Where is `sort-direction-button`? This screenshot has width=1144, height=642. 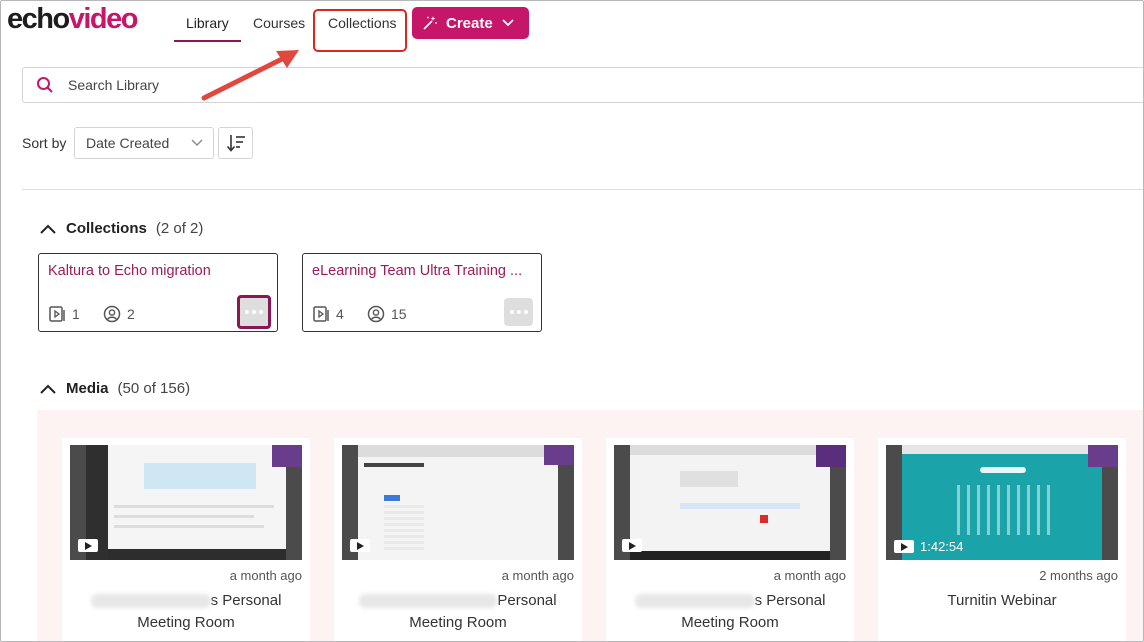
sort-direction-button is located at coordinates (235, 143).